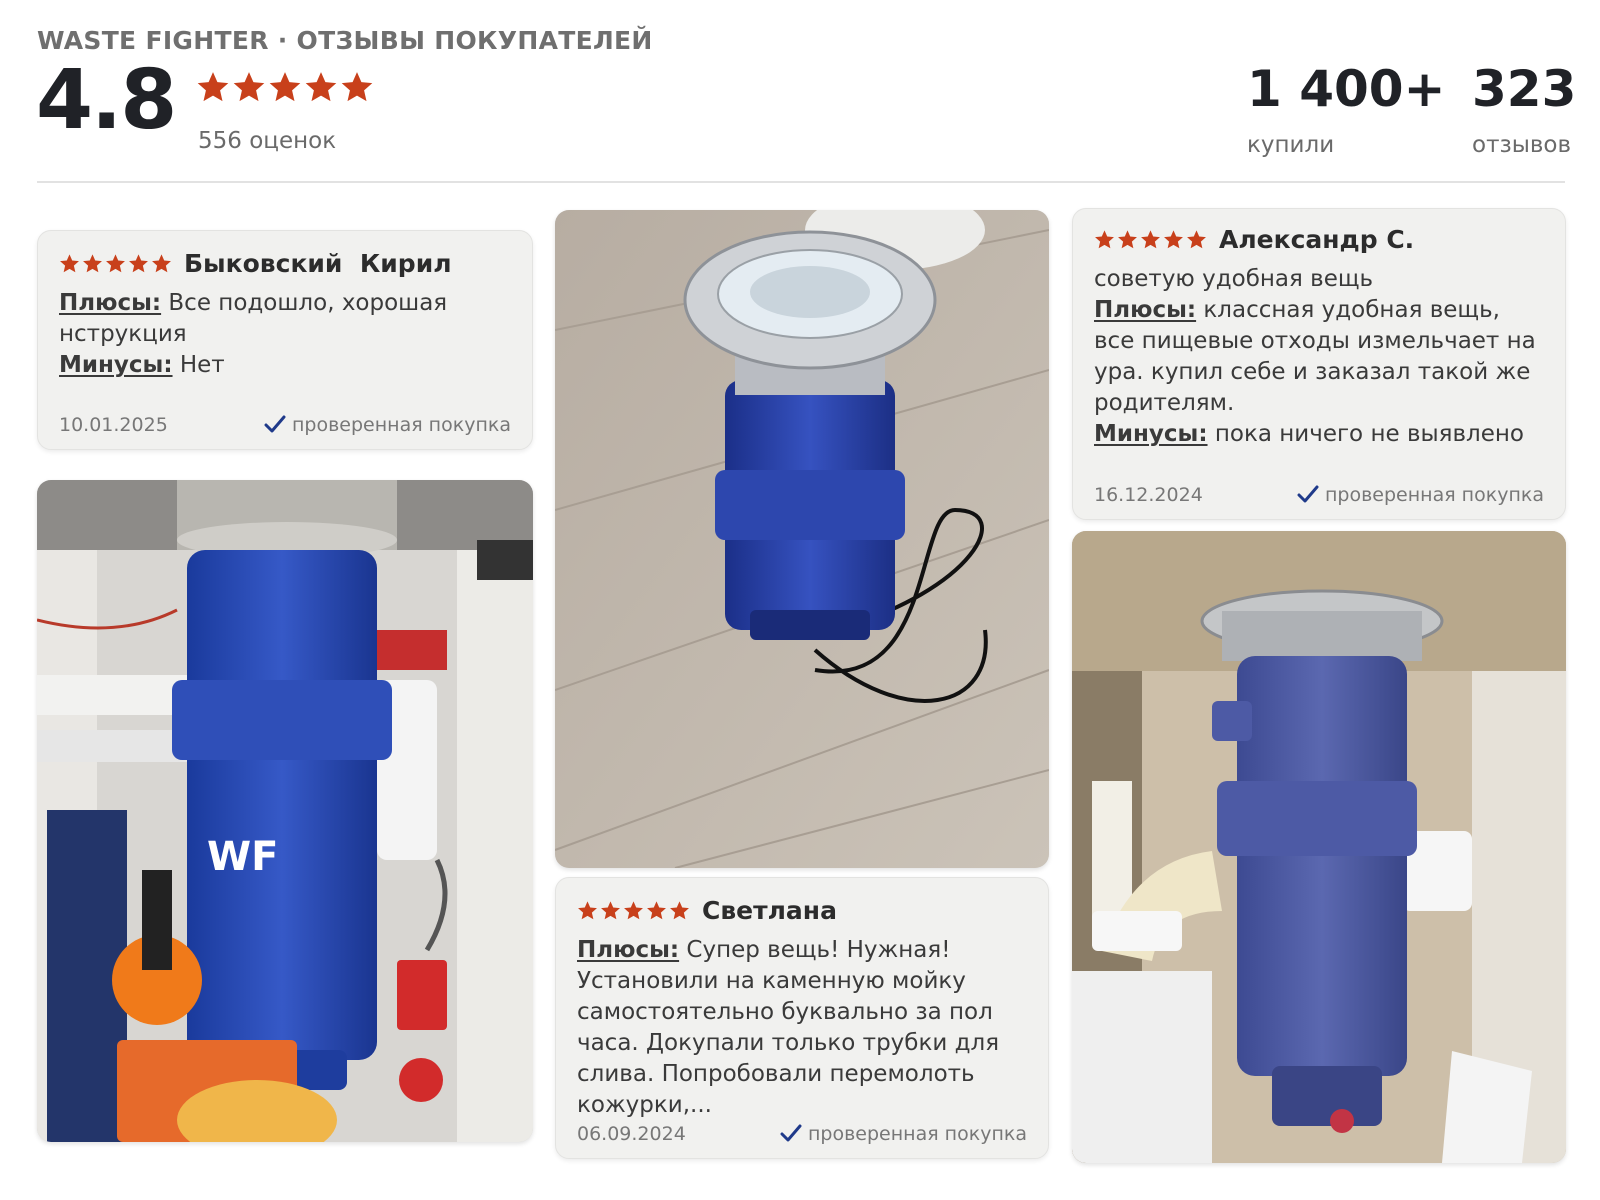 This screenshot has height=1200, width=1600. Describe the element at coordinates (1234, 279) in the screenshot. I see `review-intro: советую удобная вещь` at that location.